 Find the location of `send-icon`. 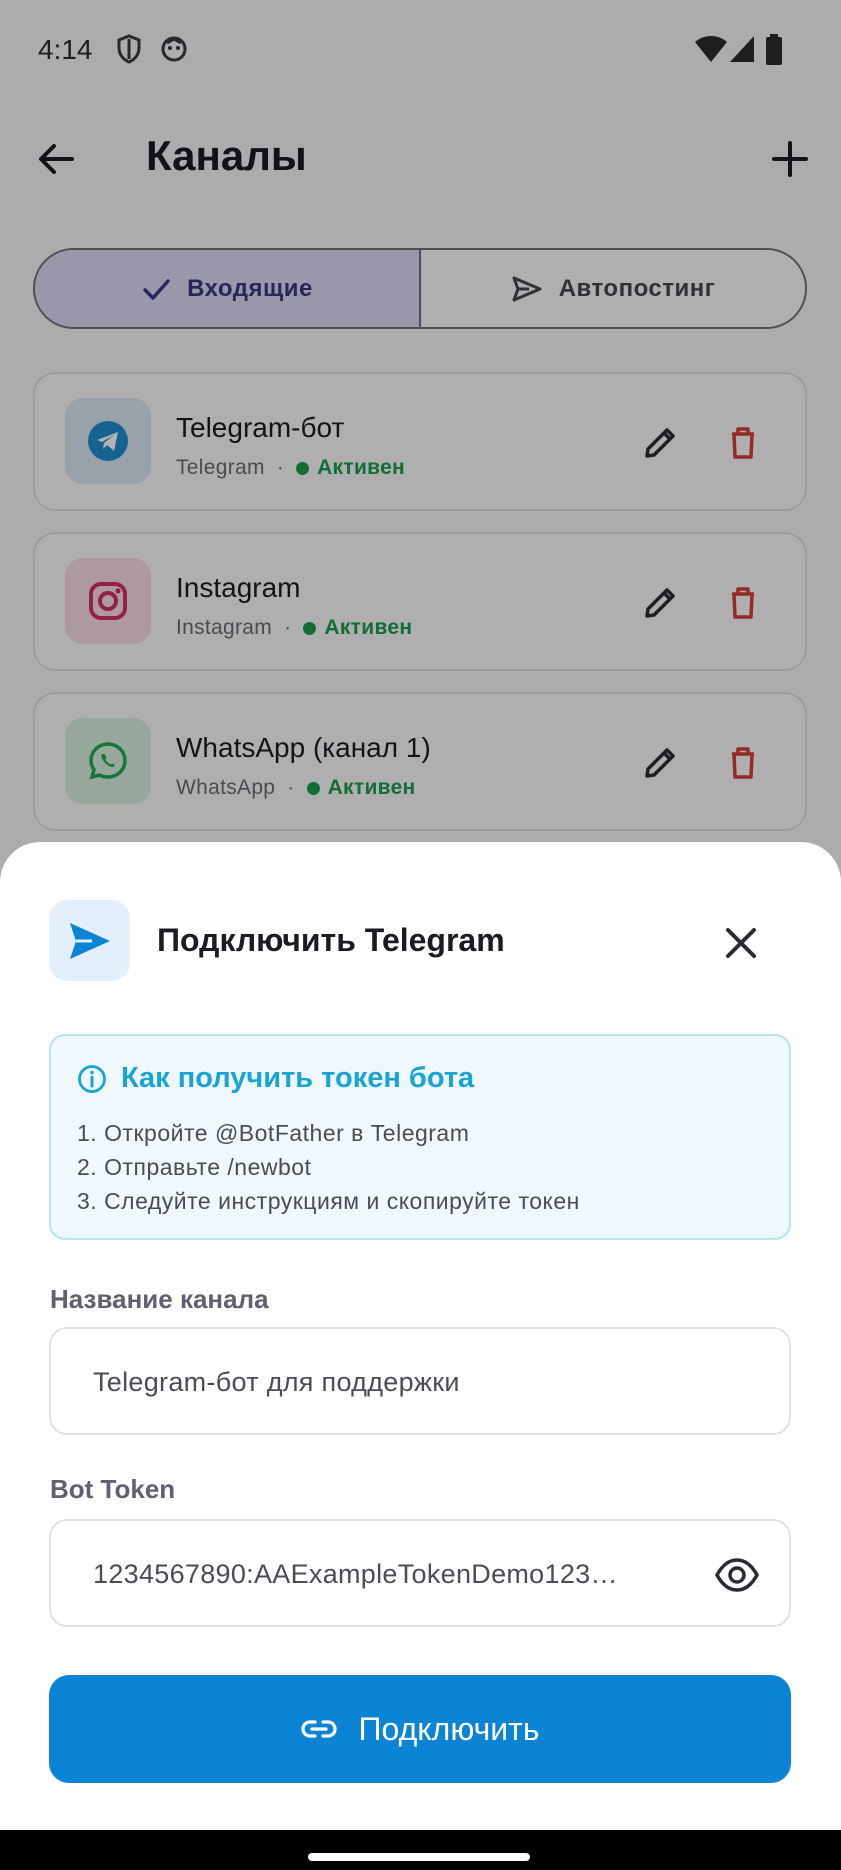

send-icon is located at coordinates (89, 940).